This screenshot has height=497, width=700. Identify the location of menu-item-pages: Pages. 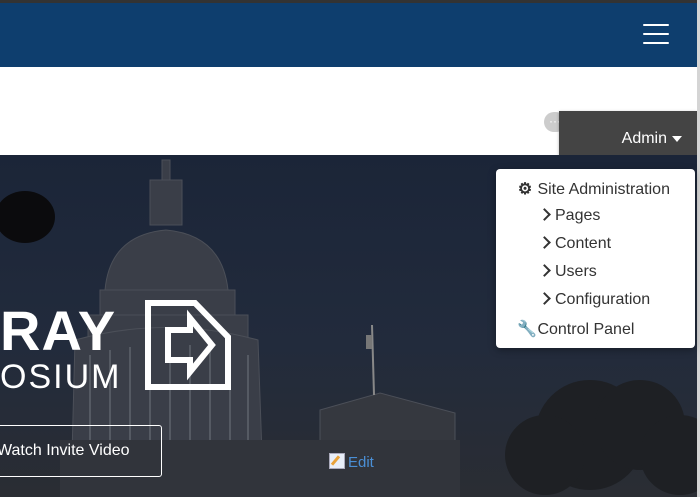
(569, 216).